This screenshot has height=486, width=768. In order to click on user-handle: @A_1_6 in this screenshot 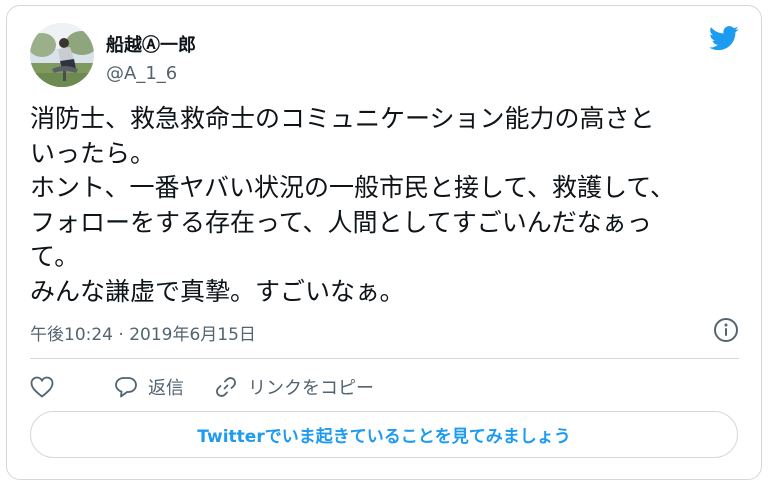, I will do `click(141, 73)`.